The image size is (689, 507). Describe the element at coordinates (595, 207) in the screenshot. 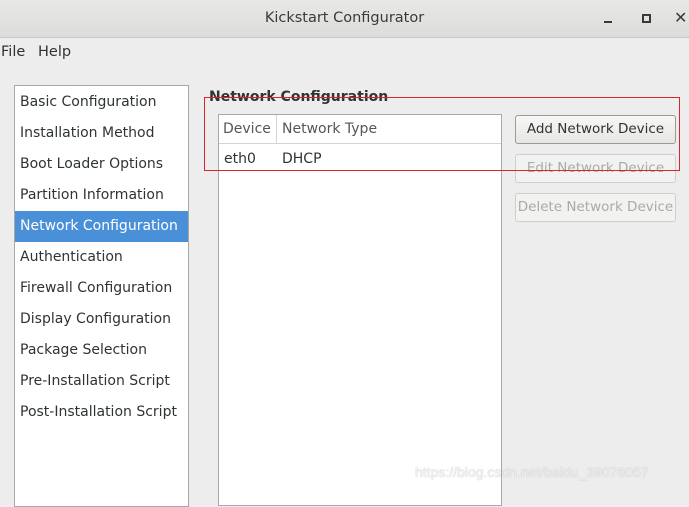

I see `delete-network-device-button: Delete Network Device` at that location.